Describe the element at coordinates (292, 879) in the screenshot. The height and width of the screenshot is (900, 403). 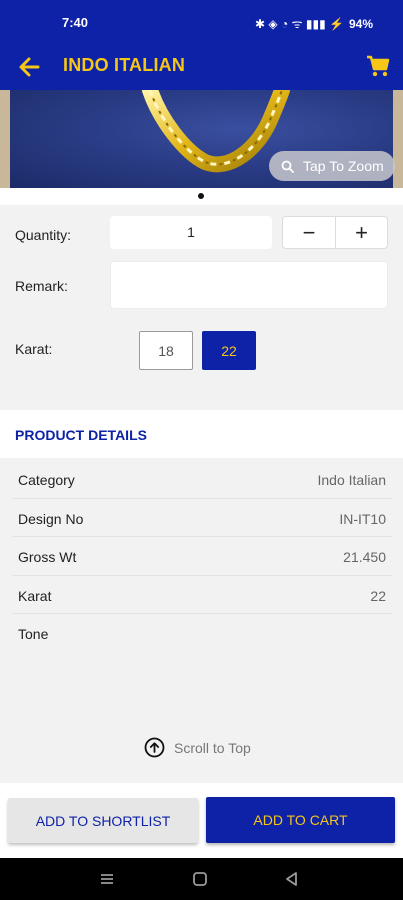
I see `back-nav-icon` at that location.